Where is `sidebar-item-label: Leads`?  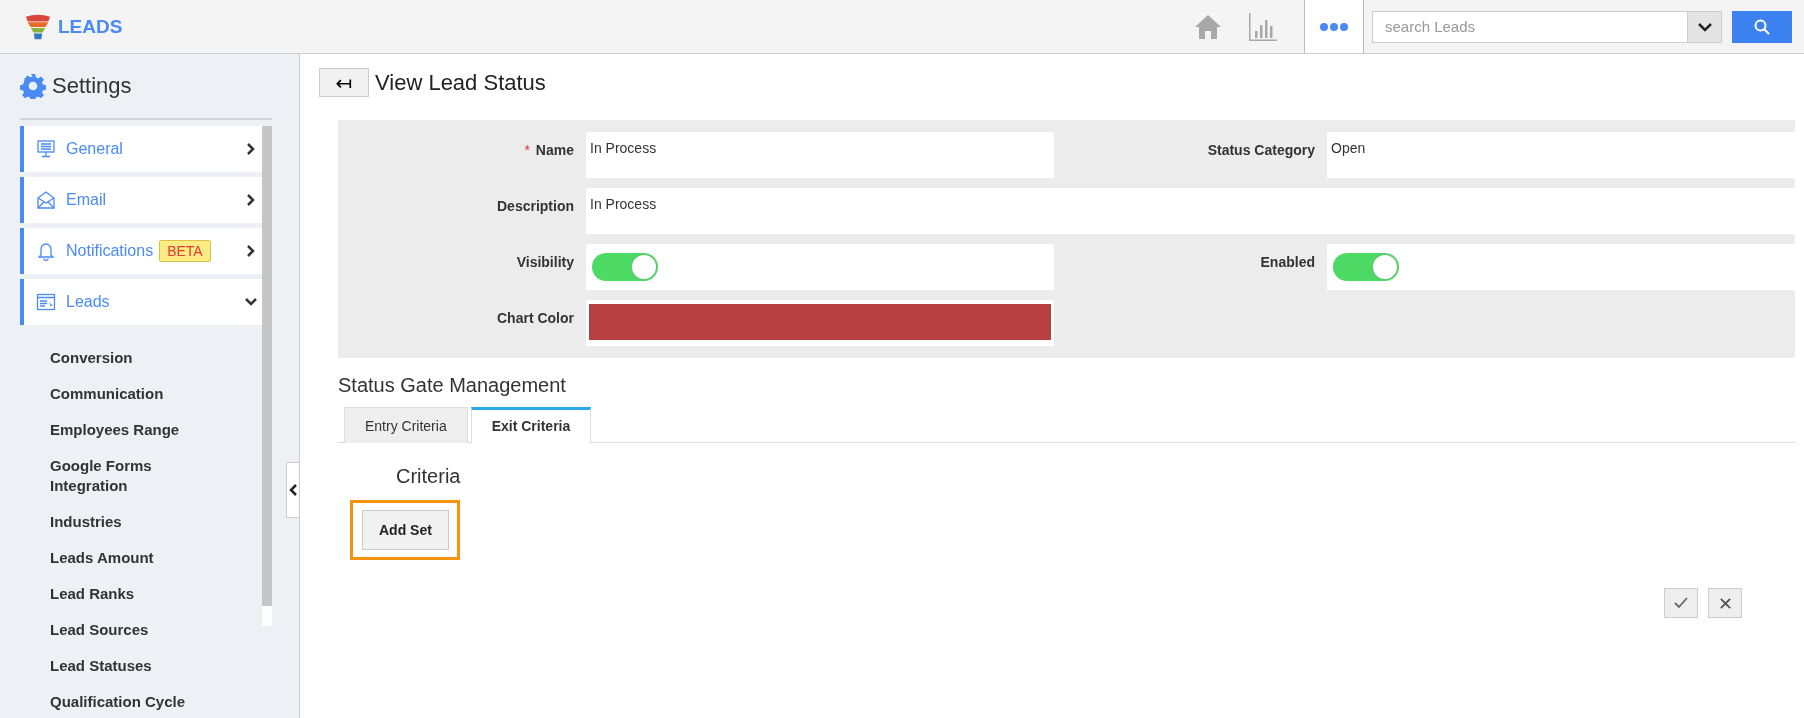
sidebar-item-label: Leads is located at coordinates (88, 302).